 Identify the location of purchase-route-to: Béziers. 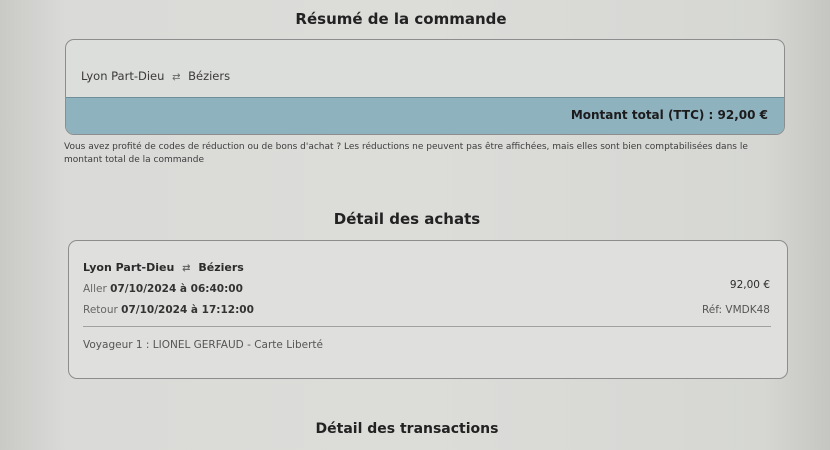
(221, 267).